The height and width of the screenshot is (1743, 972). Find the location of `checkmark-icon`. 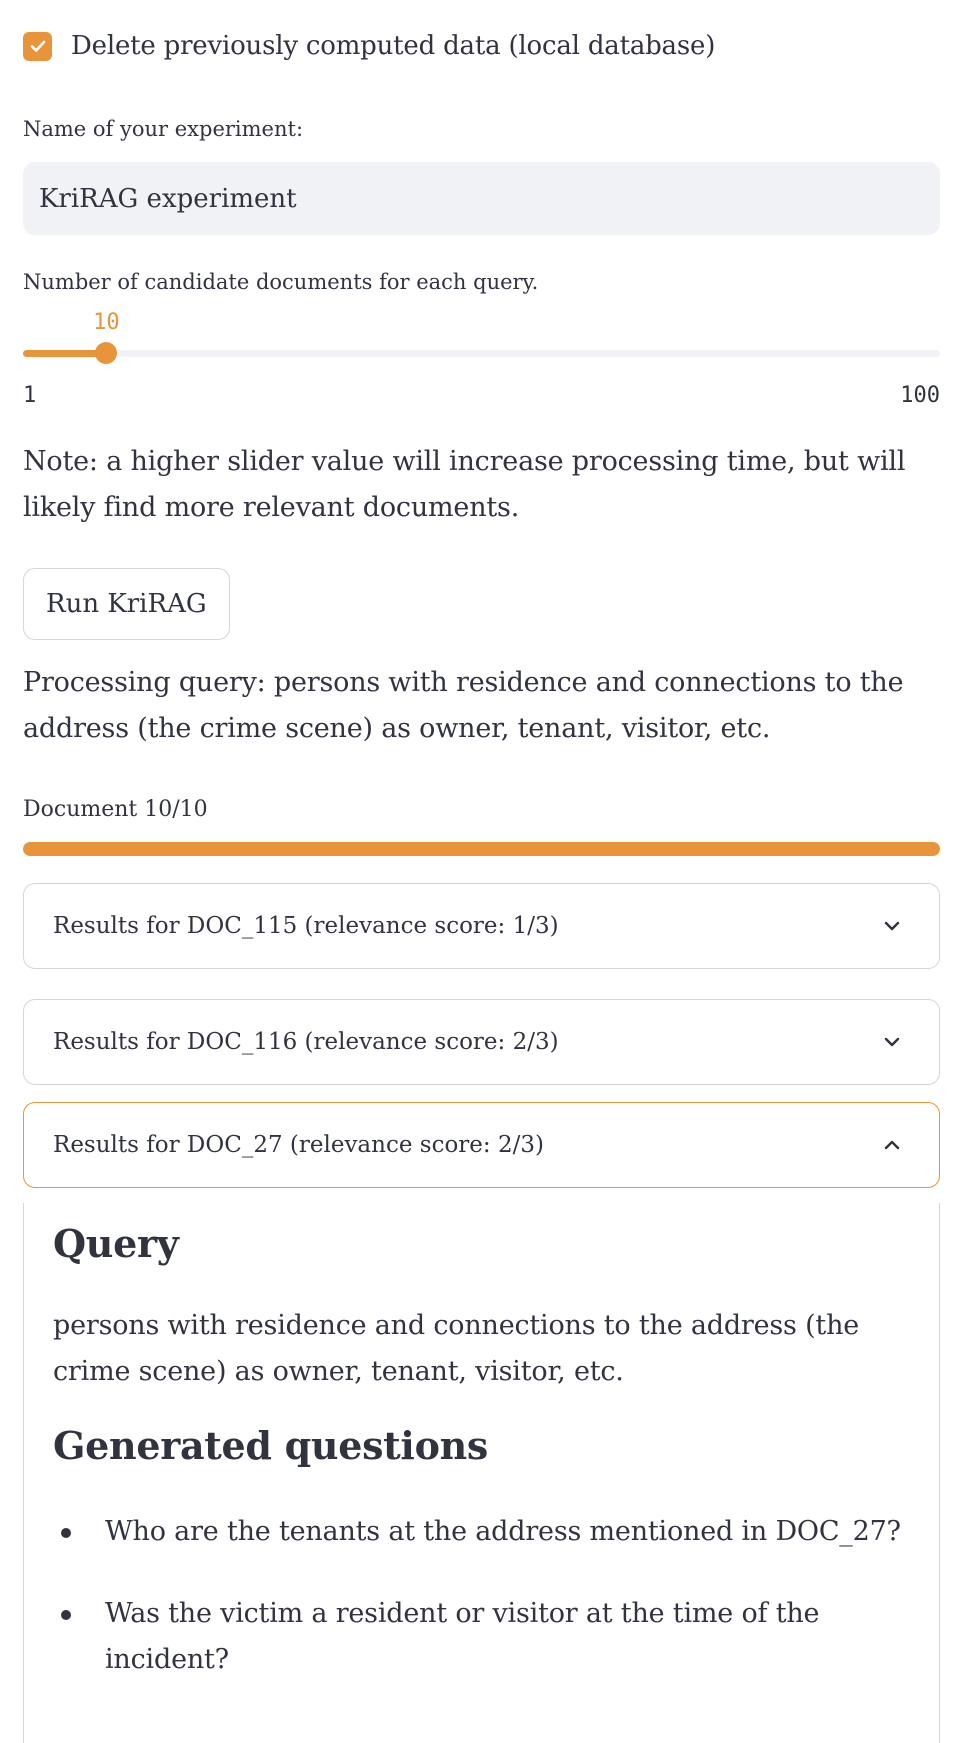

checkmark-icon is located at coordinates (37, 46).